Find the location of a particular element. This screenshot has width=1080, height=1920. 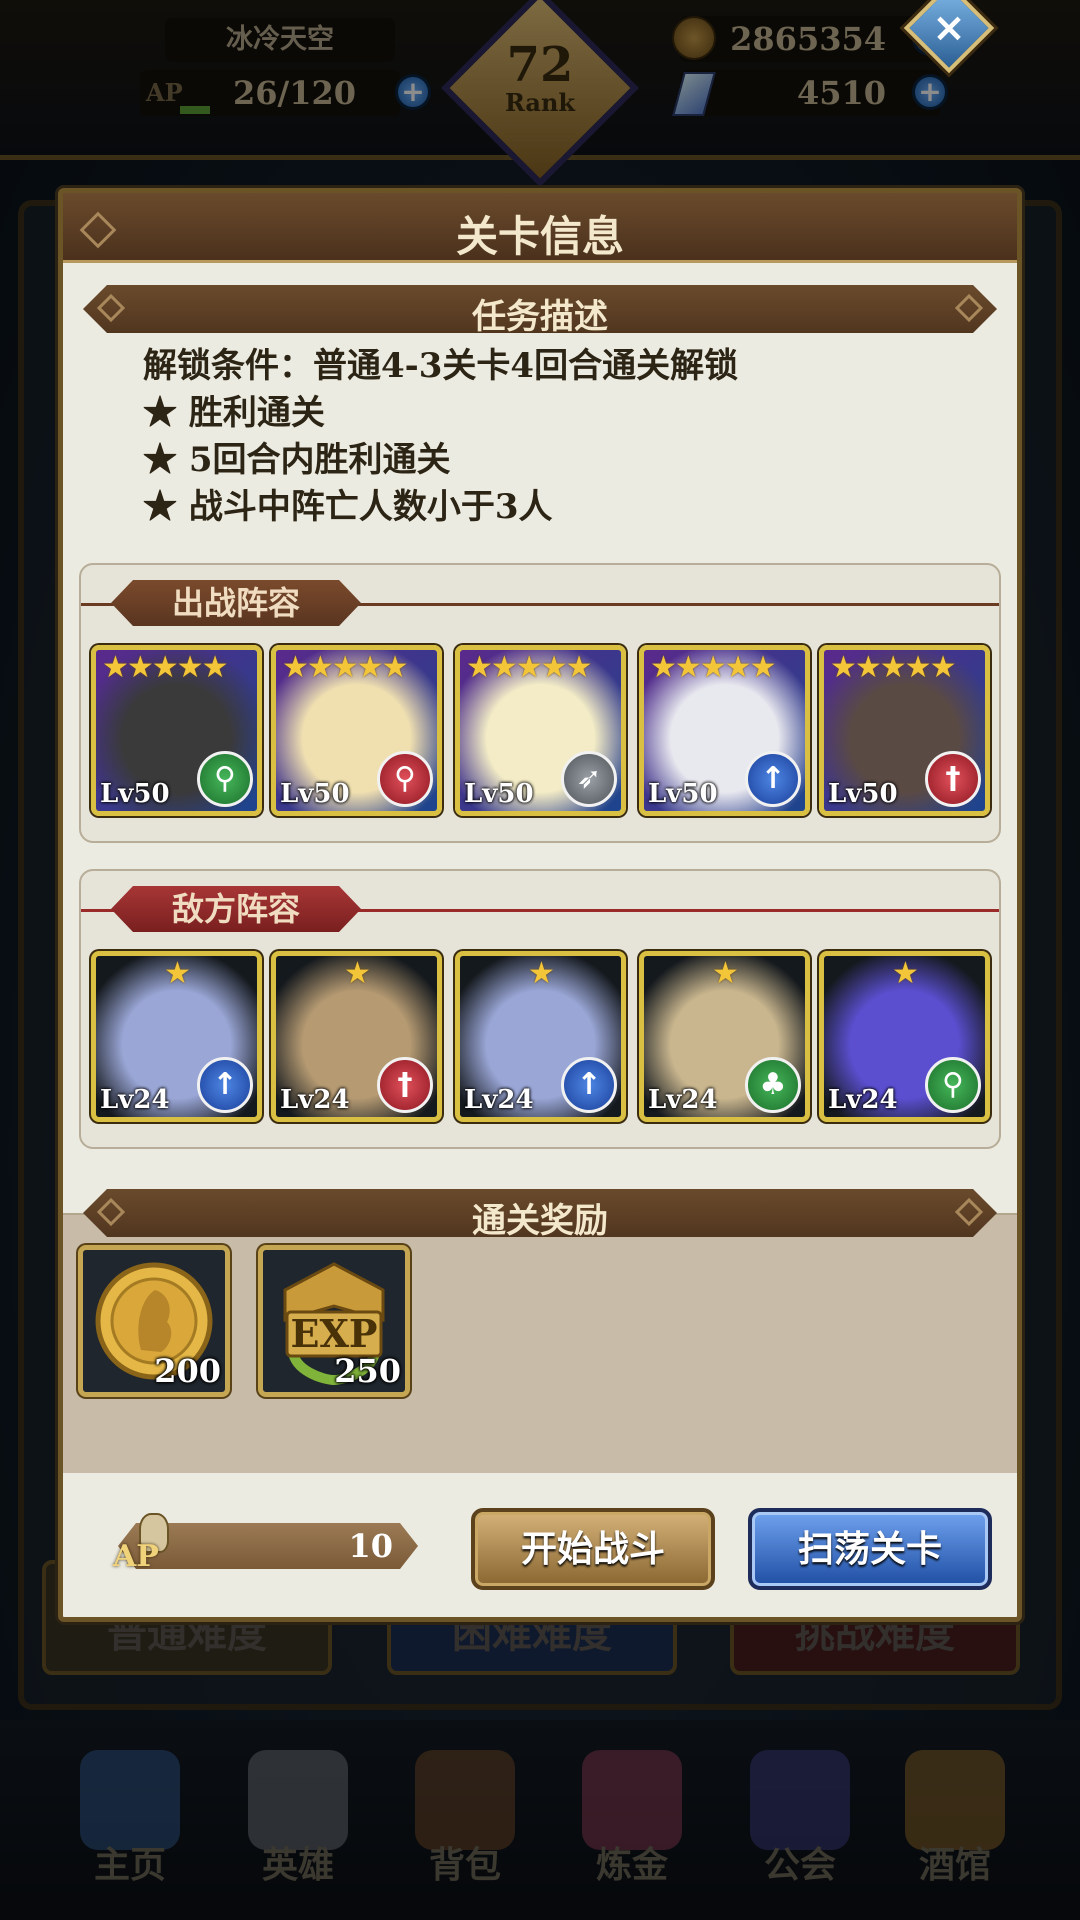

objective-3: ★ 战斗中阵亡人数小于3人 is located at coordinates (348, 507).